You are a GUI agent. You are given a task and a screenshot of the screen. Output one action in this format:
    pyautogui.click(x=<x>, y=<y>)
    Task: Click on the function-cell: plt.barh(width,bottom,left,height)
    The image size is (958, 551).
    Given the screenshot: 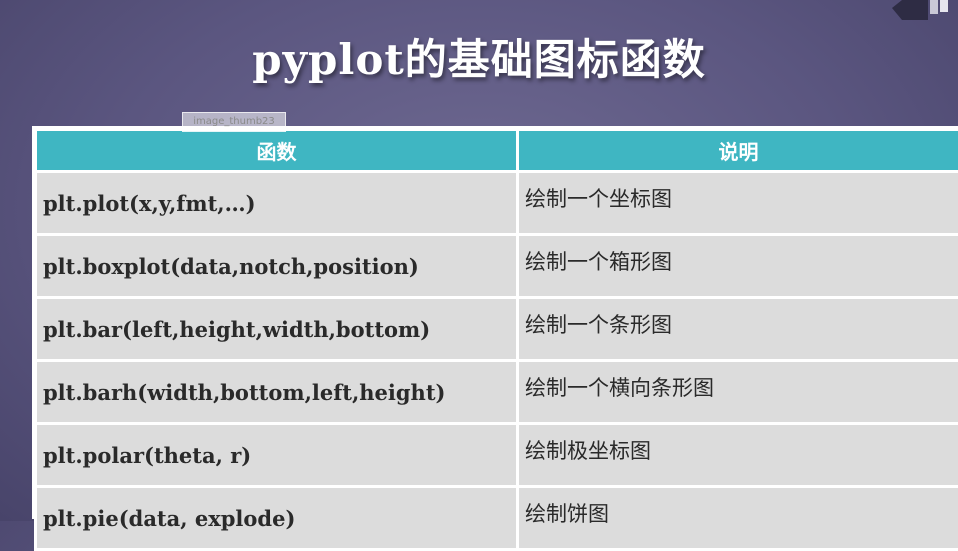 What is the action you would take?
    pyautogui.click(x=277, y=392)
    